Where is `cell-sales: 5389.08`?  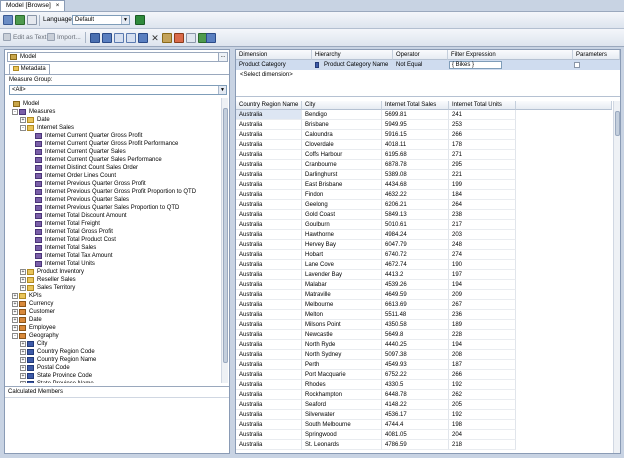 cell-sales: 5389.08 is located at coordinates (415, 175).